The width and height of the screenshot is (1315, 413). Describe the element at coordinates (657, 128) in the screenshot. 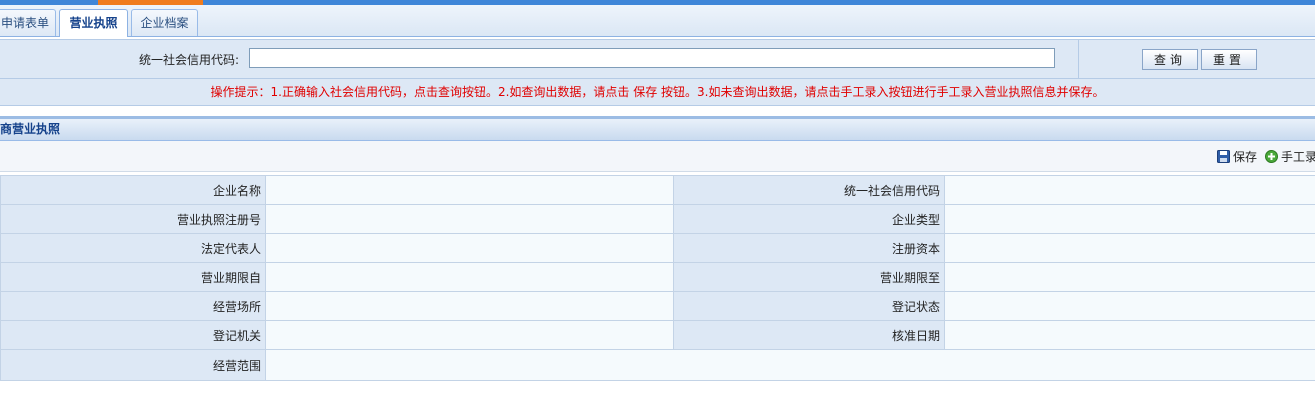

I see `section-header: 工商营业执照` at that location.